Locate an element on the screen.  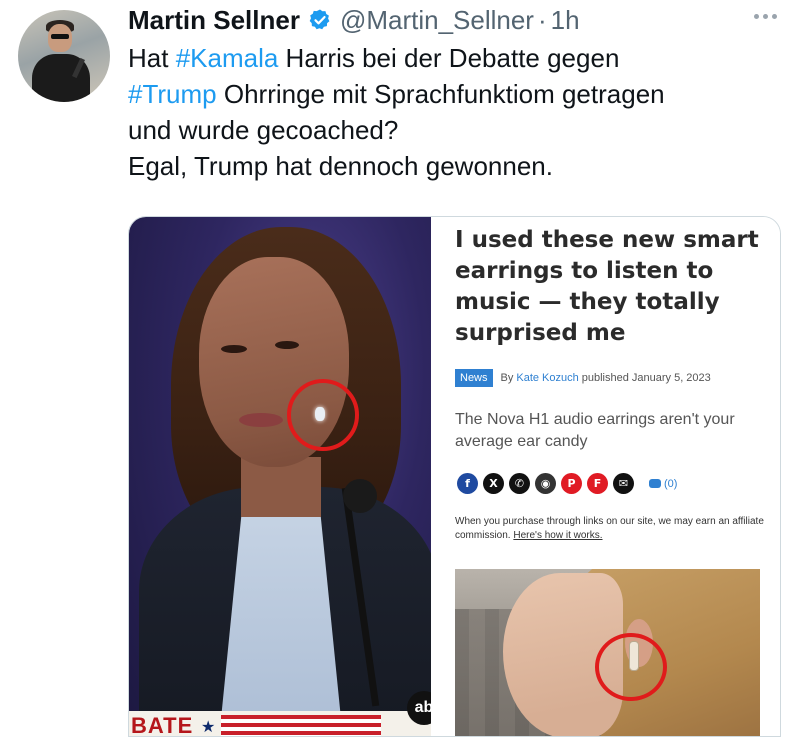
banner-star-icon: ★ is located at coordinates (208, 727).